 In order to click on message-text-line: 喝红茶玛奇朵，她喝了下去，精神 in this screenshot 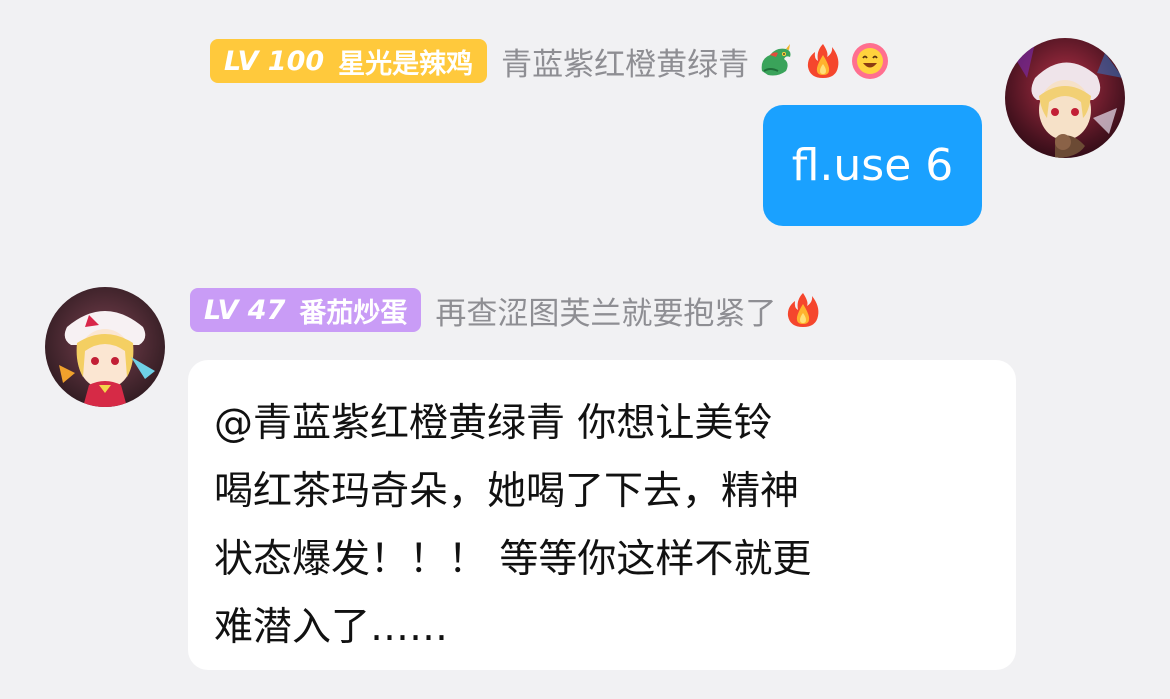, I will do `click(507, 491)`.